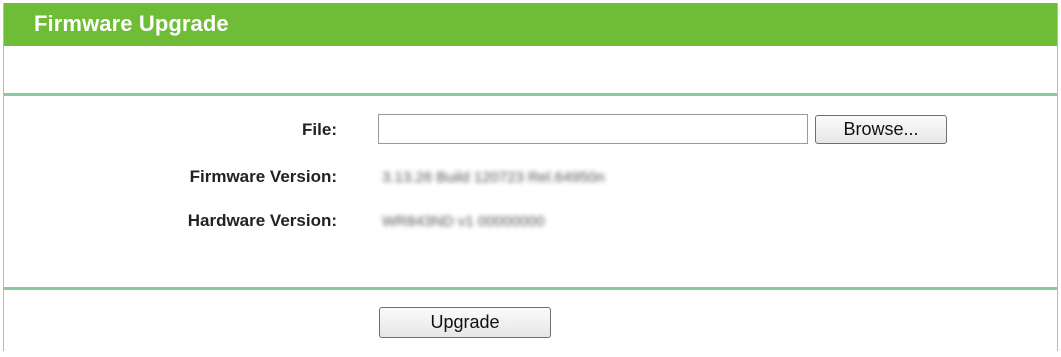  I want to click on title-bar: Firmware Upgrade, so click(530, 24).